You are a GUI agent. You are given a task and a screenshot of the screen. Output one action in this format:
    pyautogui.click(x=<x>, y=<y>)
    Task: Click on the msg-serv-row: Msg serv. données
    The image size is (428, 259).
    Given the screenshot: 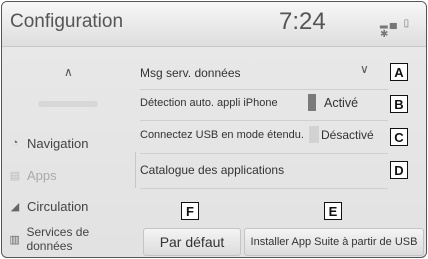 What is the action you would take?
    pyautogui.click(x=263, y=73)
    